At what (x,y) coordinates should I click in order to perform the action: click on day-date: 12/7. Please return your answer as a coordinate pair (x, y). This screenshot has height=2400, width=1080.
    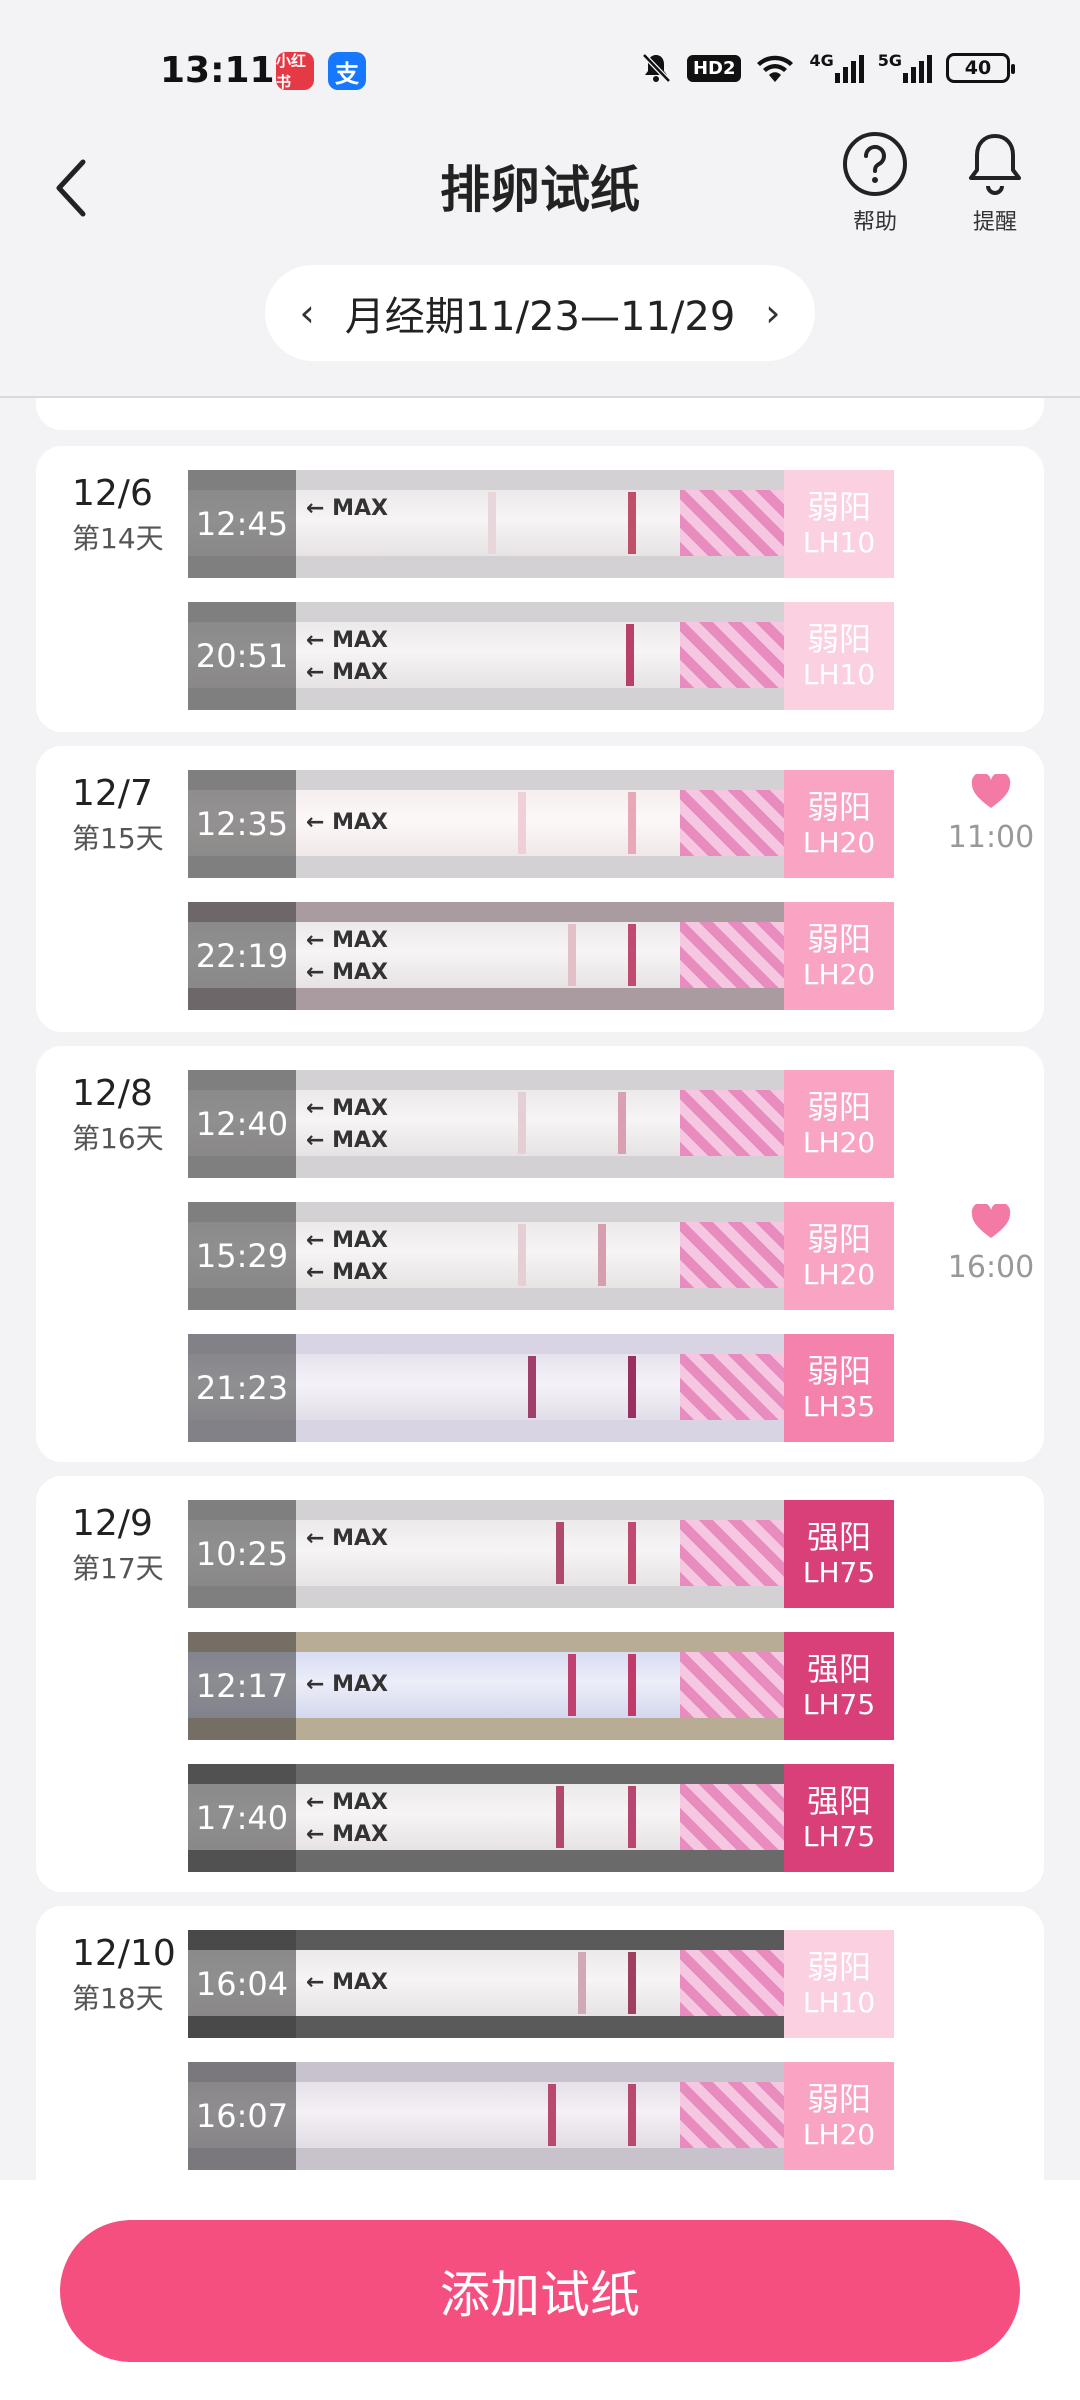
    Looking at the image, I should click on (112, 793).